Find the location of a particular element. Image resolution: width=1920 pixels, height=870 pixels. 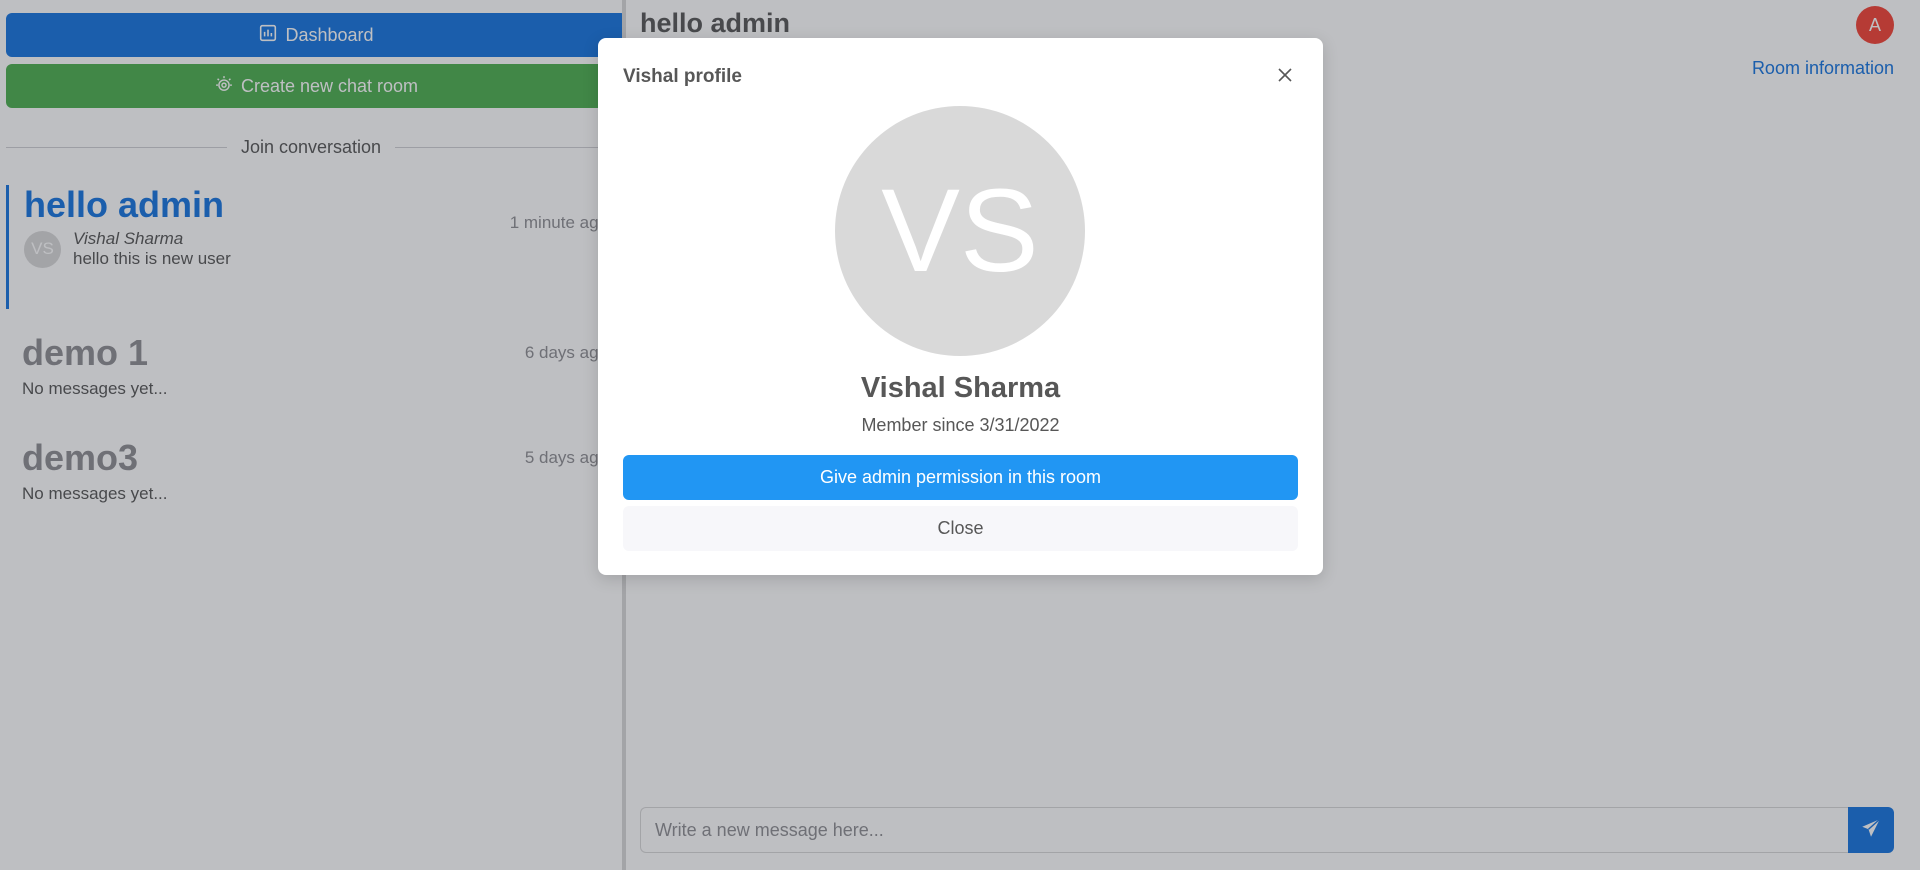

modal-title: Vishal profile is located at coordinates (682, 76).